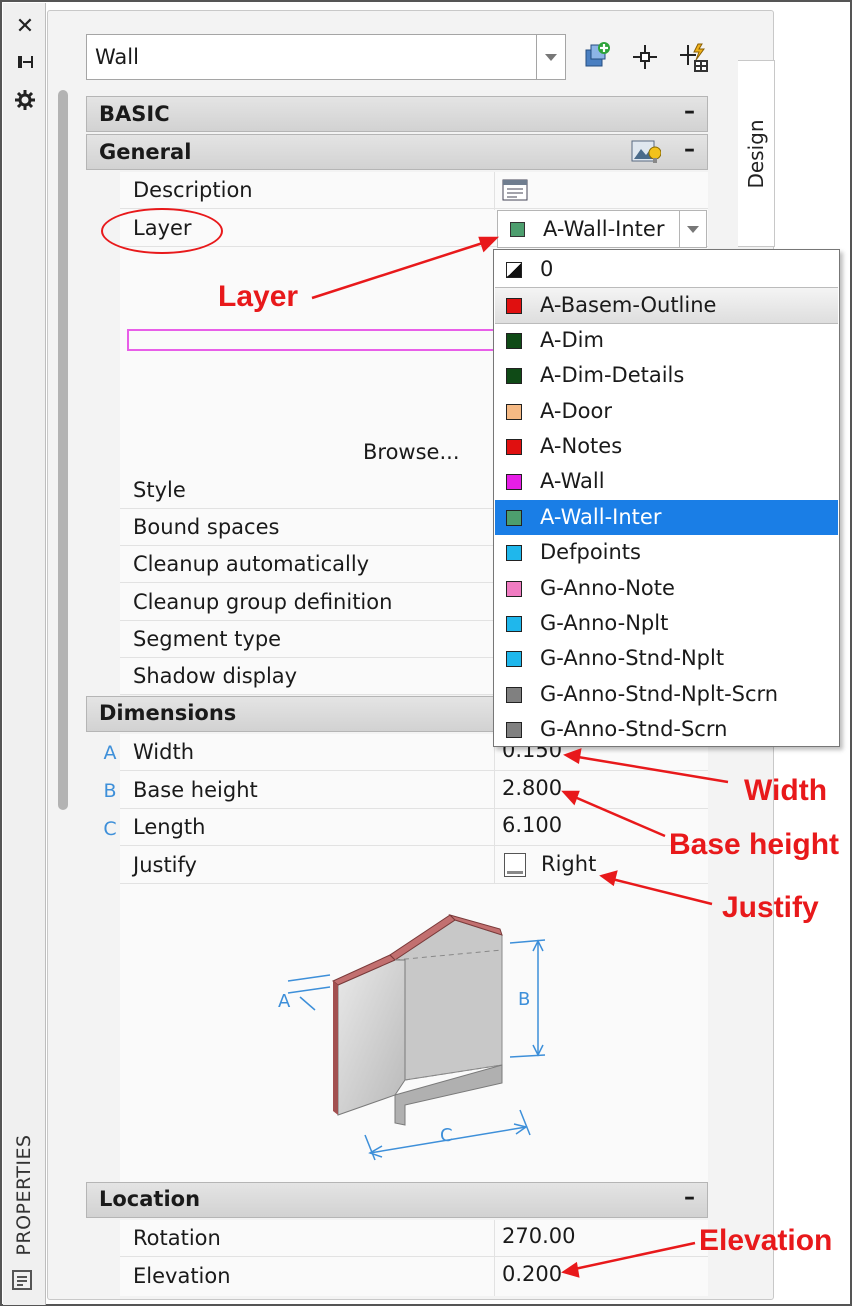  I want to click on object-type-select: Wall, so click(326, 57).